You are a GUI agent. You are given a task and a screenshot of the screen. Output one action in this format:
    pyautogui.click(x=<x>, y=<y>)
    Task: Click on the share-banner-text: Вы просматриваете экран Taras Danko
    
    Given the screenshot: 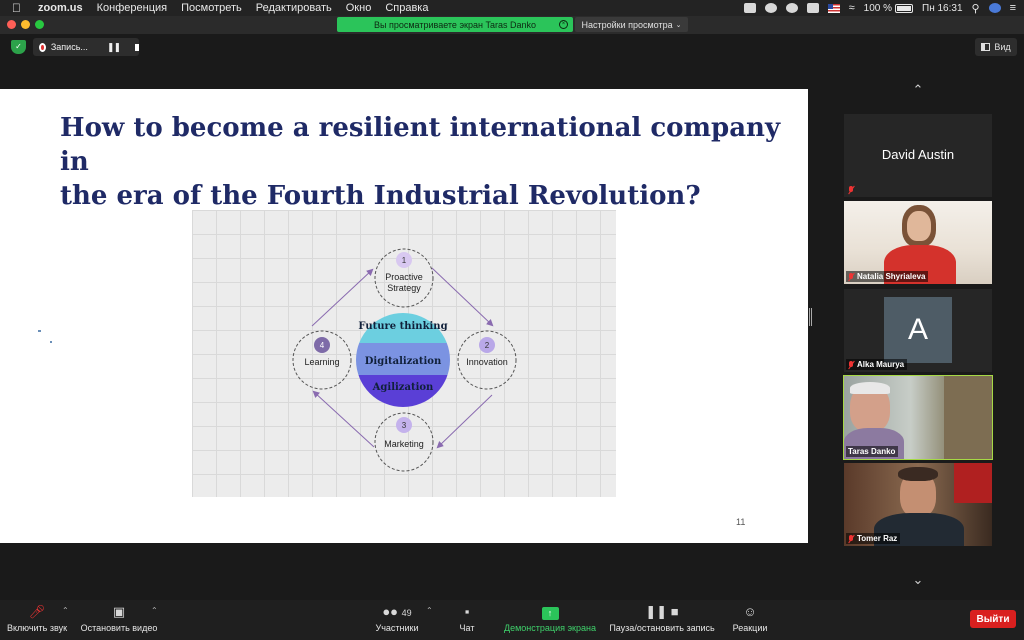 What is the action you would take?
    pyautogui.click(x=455, y=24)
    